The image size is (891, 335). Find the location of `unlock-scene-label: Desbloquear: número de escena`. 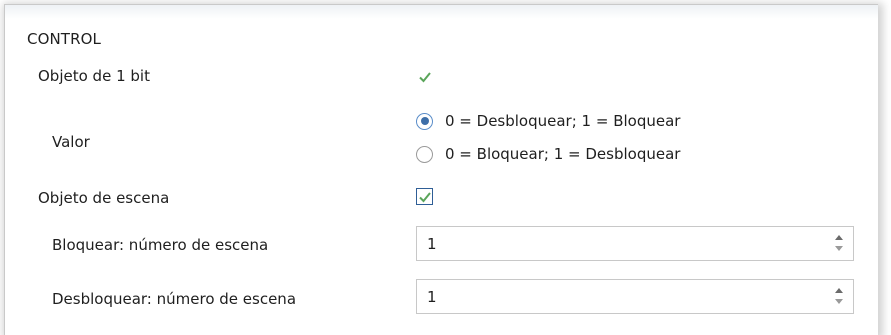

unlock-scene-label: Desbloquear: número de escena is located at coordinates (174, 299).